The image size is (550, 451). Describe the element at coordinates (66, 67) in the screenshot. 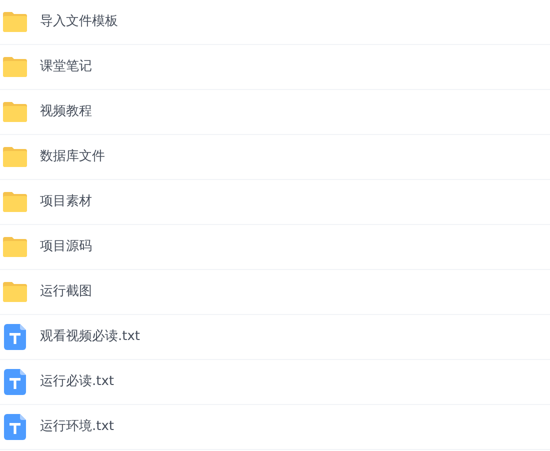

I see `file-name: 课堂笔记` at that location.